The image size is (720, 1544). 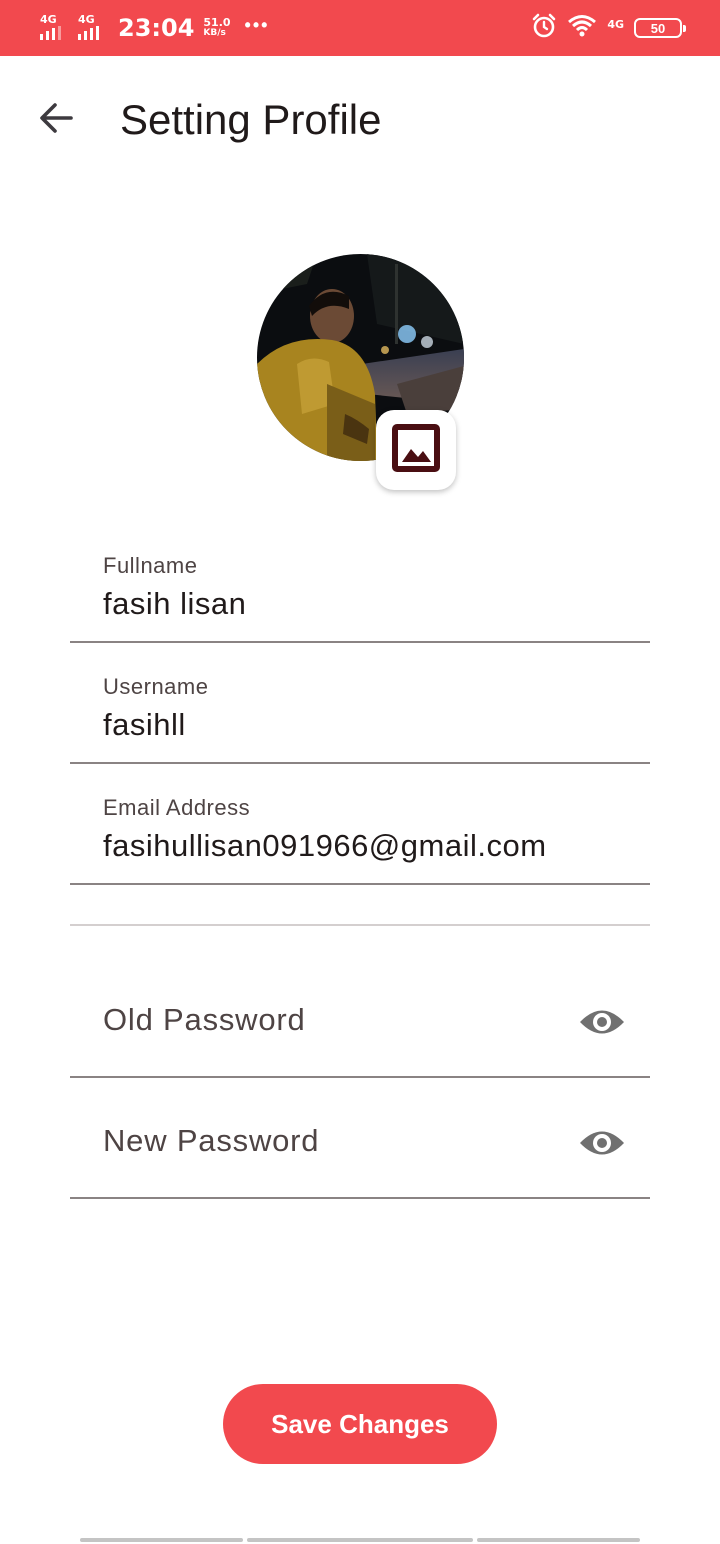 I want to click on network-type: 4G, so click(x=615, y=24).